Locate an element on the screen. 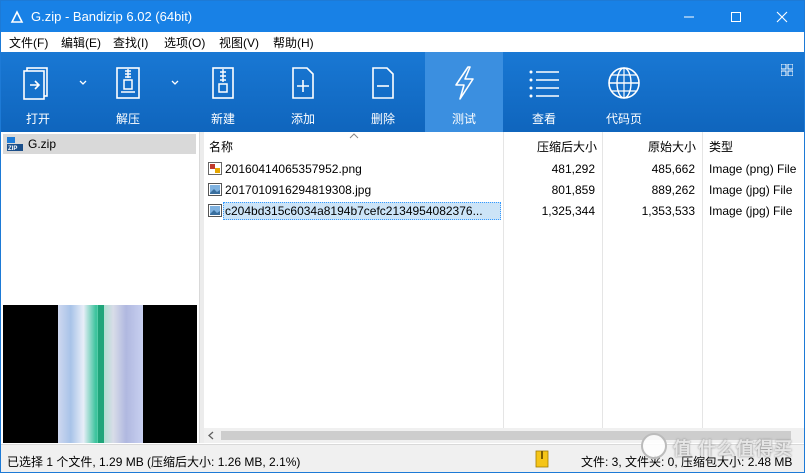  compressed-size: 801,859 is located at coordinates (573, 190).